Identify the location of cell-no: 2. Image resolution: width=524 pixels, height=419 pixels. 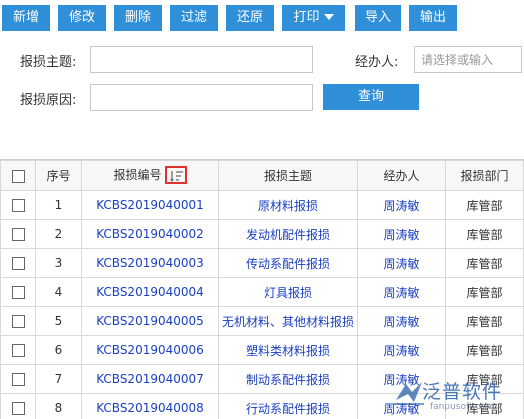
(58, 234).